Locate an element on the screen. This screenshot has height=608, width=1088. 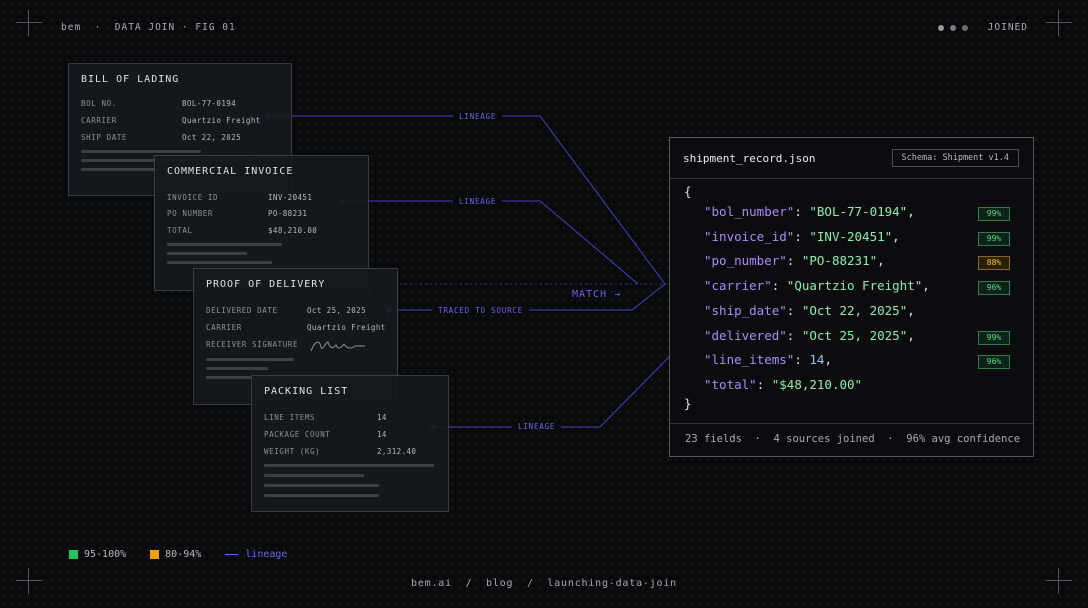
match-label: MATCH → is located at coordinates (597, 294).